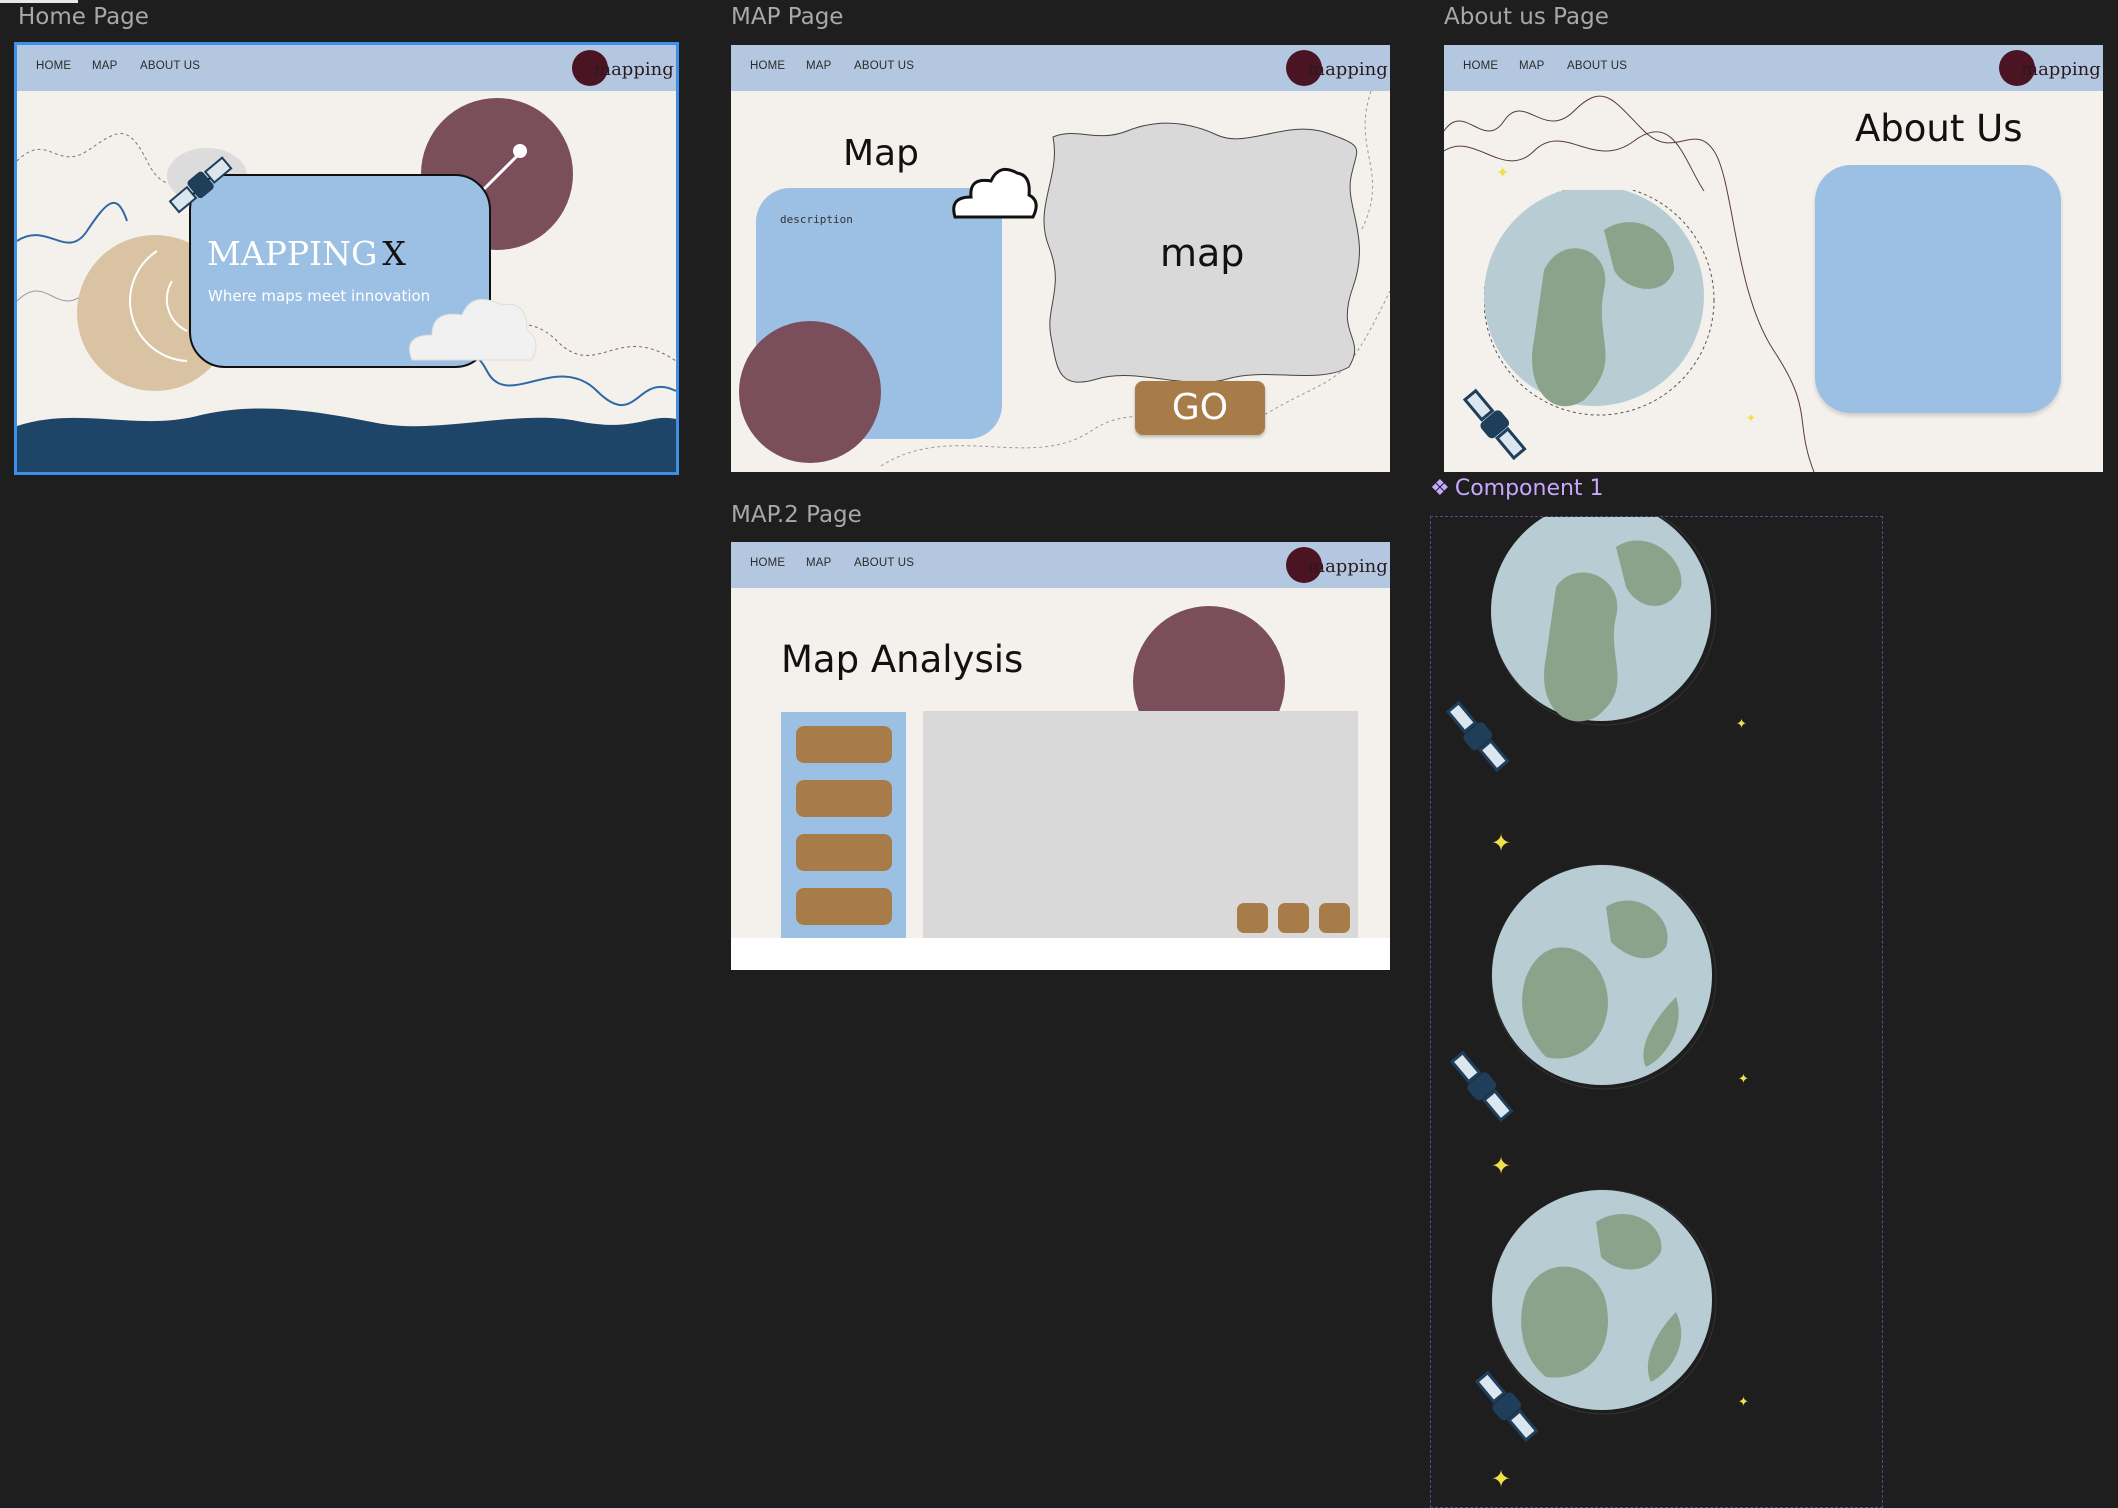 The height and width of the screenshot is (1508, 2118). Describe the element at coordinates (787, 17) in the screenshot. I see `frame-label-map: MAP Page` at that location.